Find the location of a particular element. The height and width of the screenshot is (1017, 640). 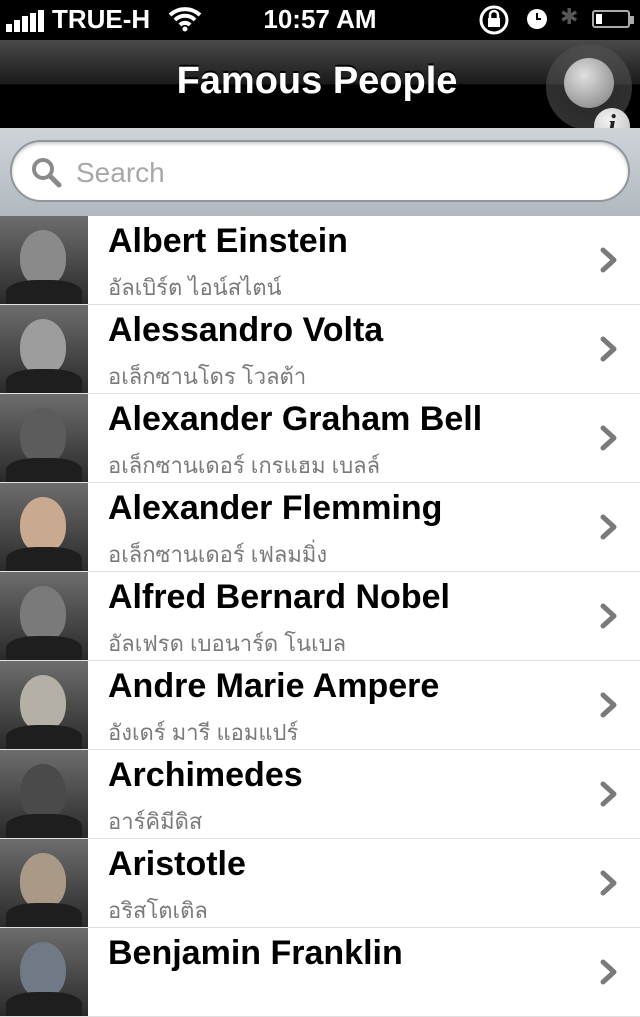

person-thai-name: อัลเฟรด เบอนาร์ด โนเบล is located at coordinates (227, 643).